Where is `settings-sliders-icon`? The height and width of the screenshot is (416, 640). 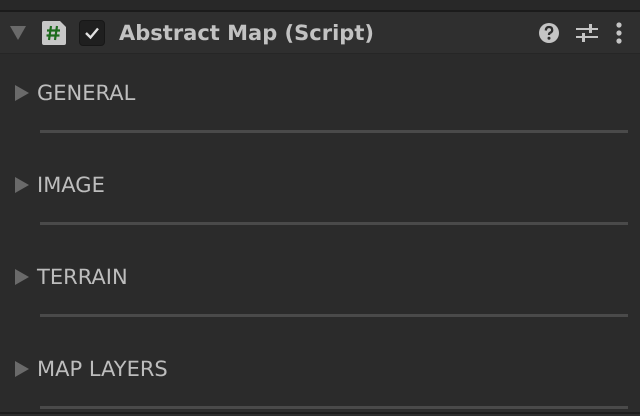 settings-sliders-icon is located at coordinates (587, 33).